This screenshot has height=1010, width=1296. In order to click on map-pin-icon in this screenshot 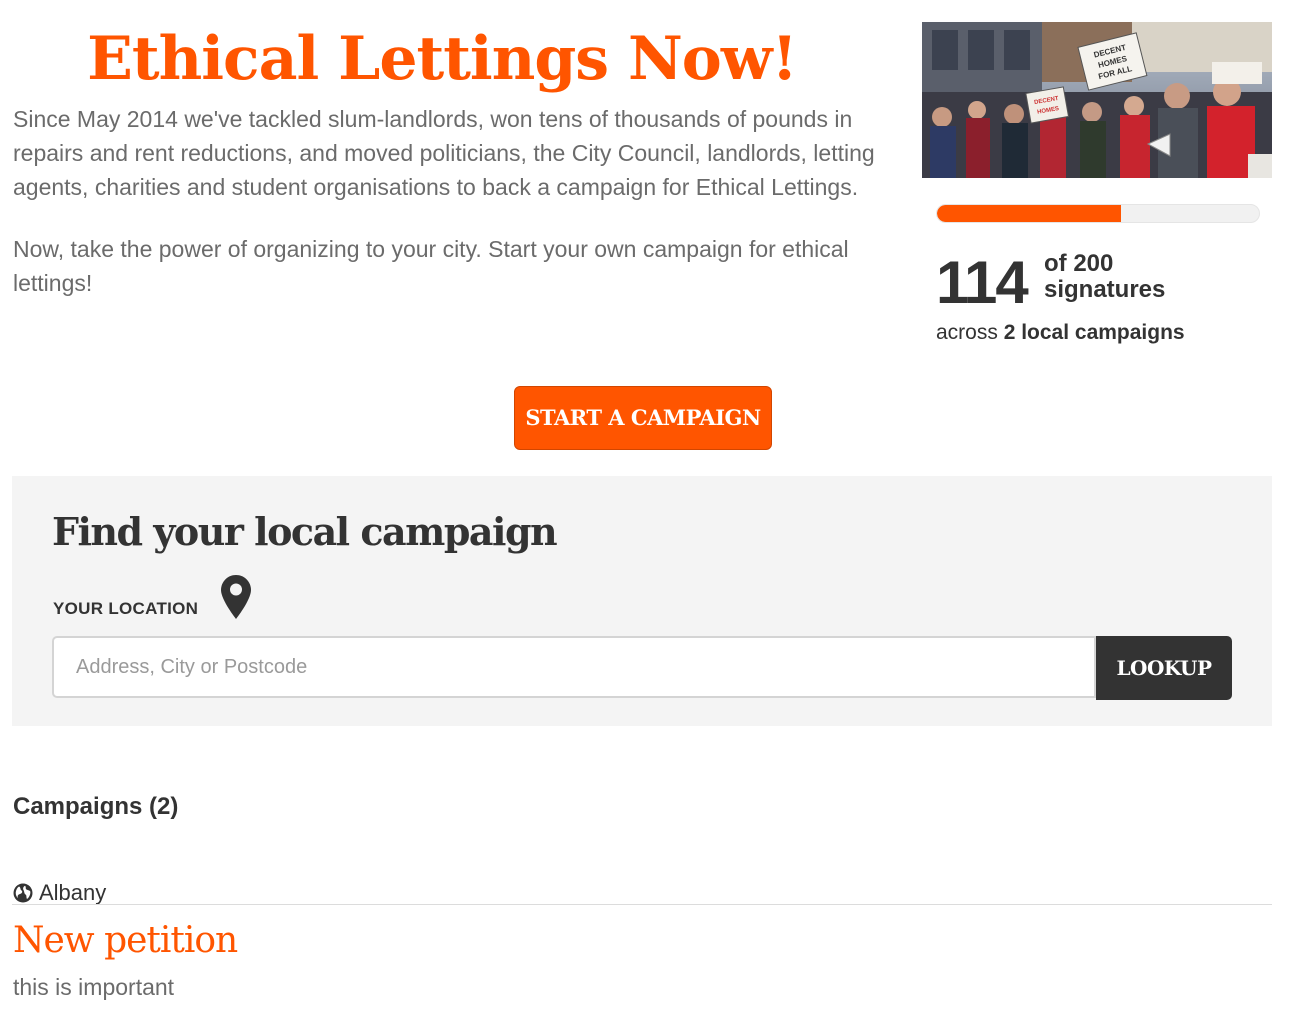, I will do `click(236, 597)`.